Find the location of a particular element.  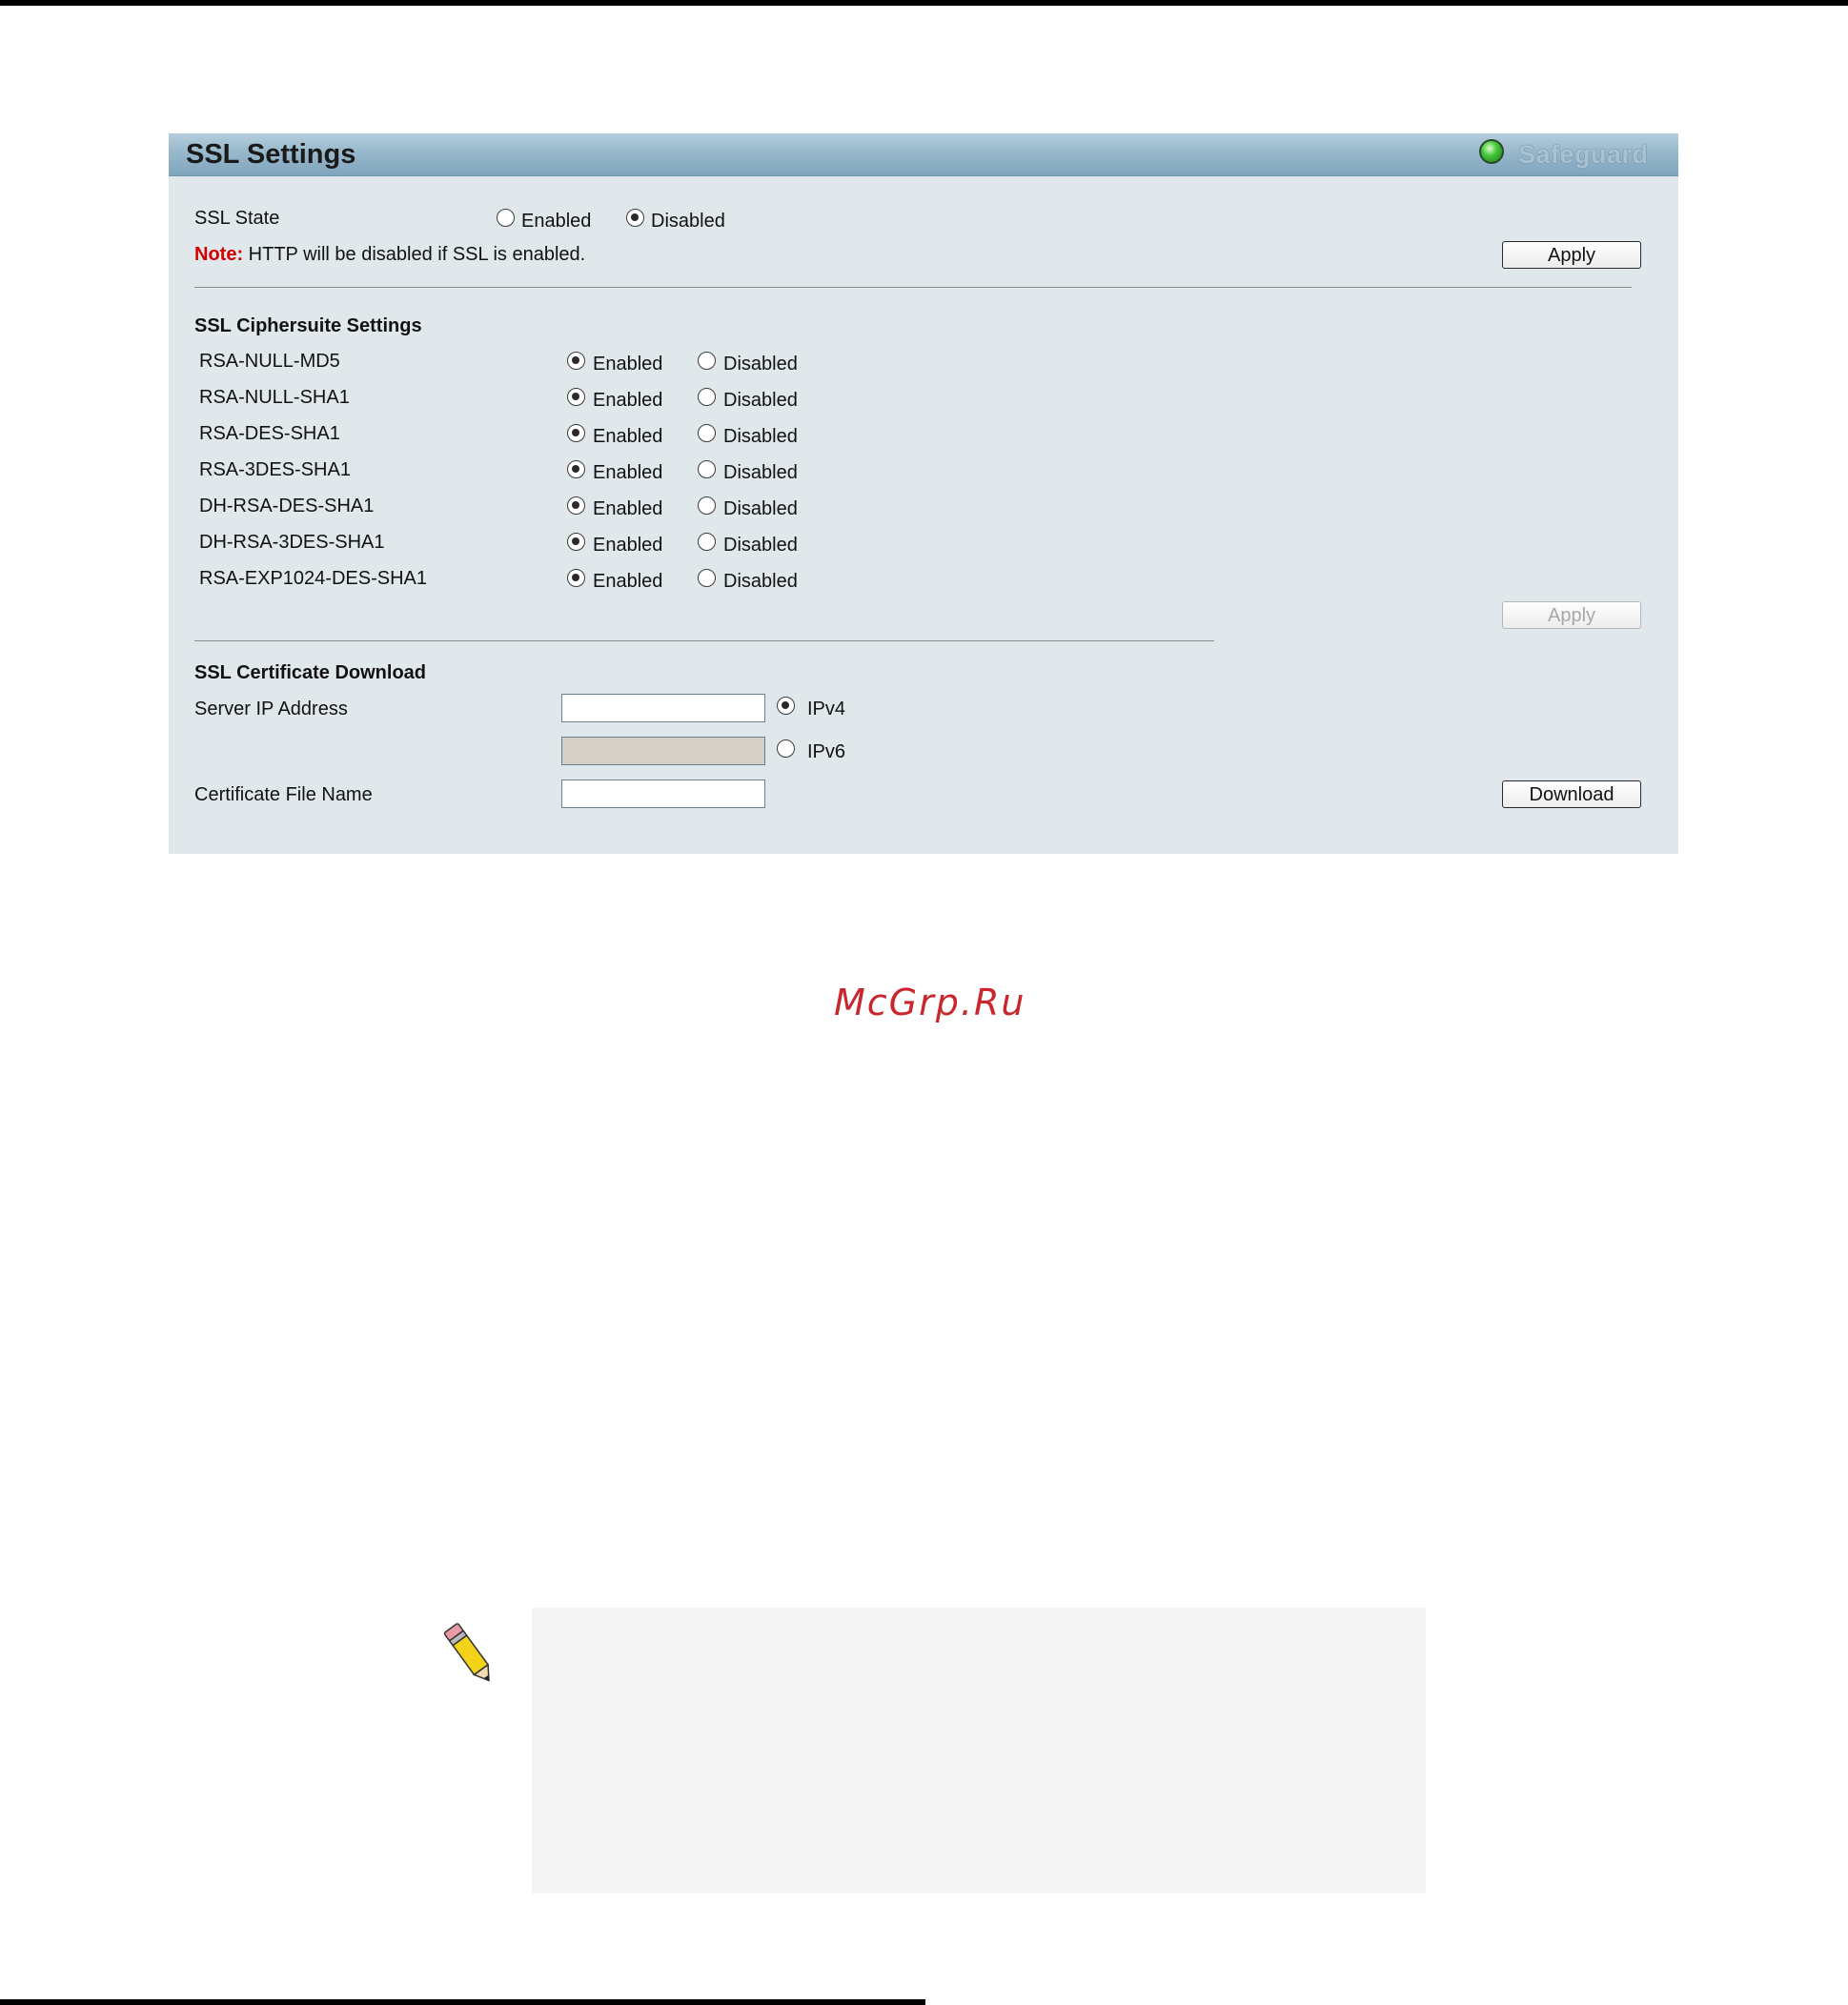

note-label: Note: is located at coordinates (219, 255).